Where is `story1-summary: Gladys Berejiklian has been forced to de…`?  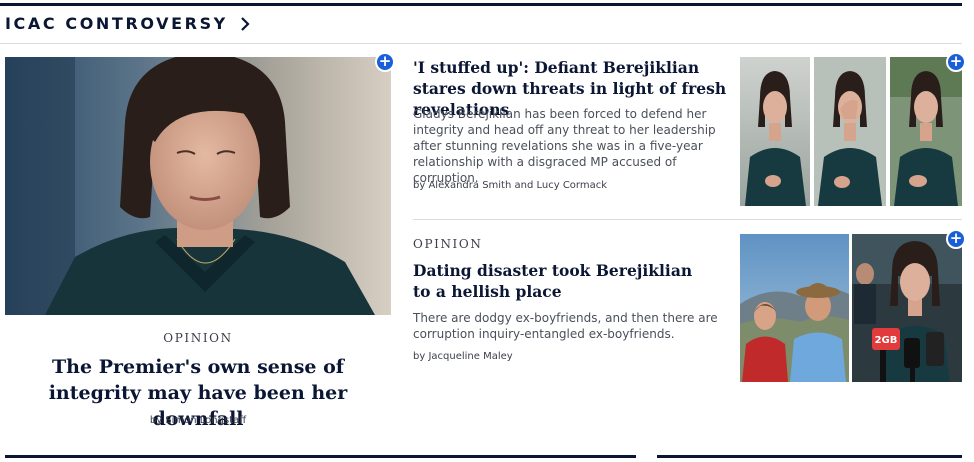 story1-summary: Gladys Berejiklian has been forced to de… is located at coordinates (564, 146).